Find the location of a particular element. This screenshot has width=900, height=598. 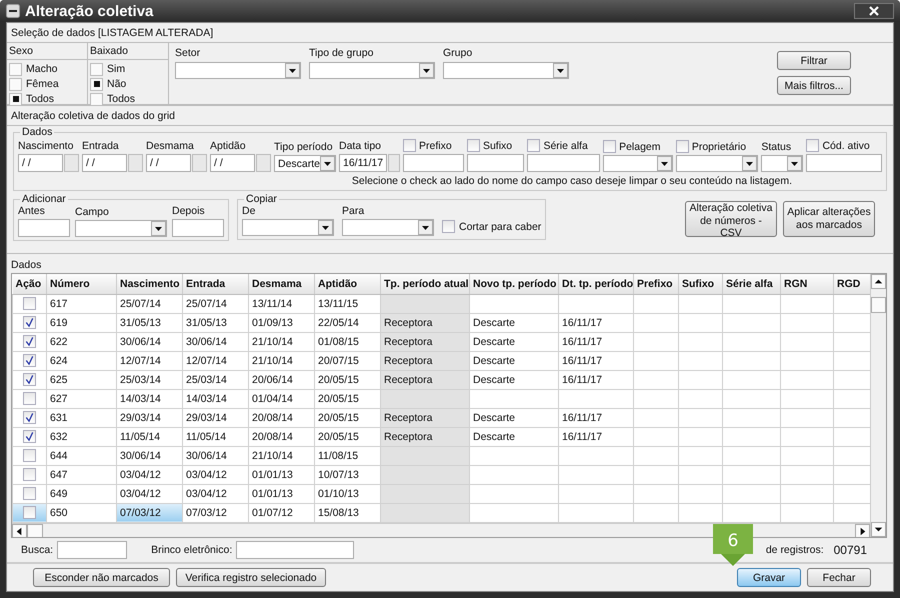

column-header: RGN is located at coordinates (807, 284).